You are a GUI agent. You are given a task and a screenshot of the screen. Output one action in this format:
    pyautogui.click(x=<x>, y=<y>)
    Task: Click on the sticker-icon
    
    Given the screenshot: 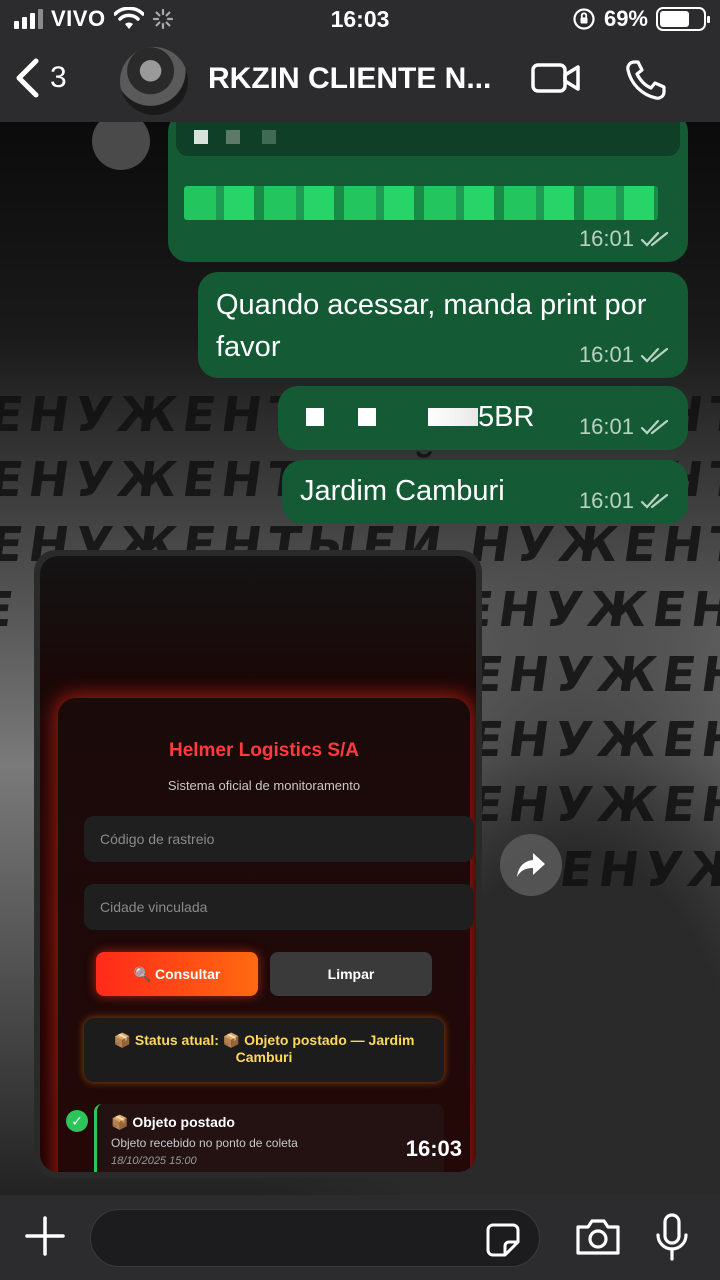 What is the action you would take?
    pyautogui.click(x=503, y=1240)
    